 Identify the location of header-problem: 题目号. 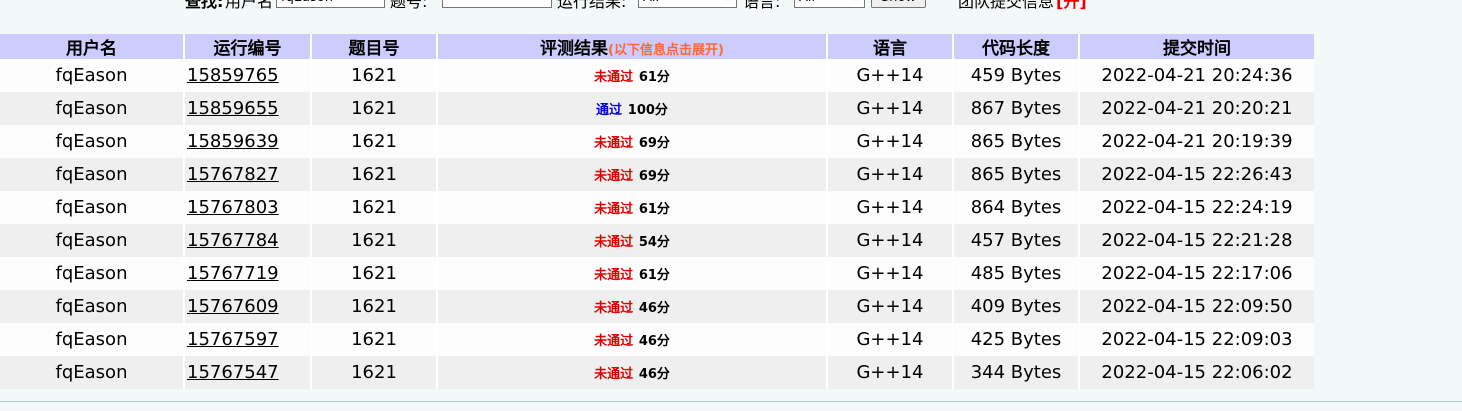
(374, 46).